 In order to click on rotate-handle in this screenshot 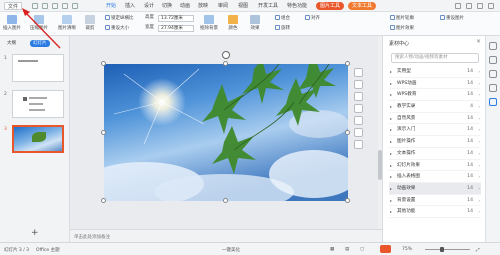, I will do `click(226, 55)`.